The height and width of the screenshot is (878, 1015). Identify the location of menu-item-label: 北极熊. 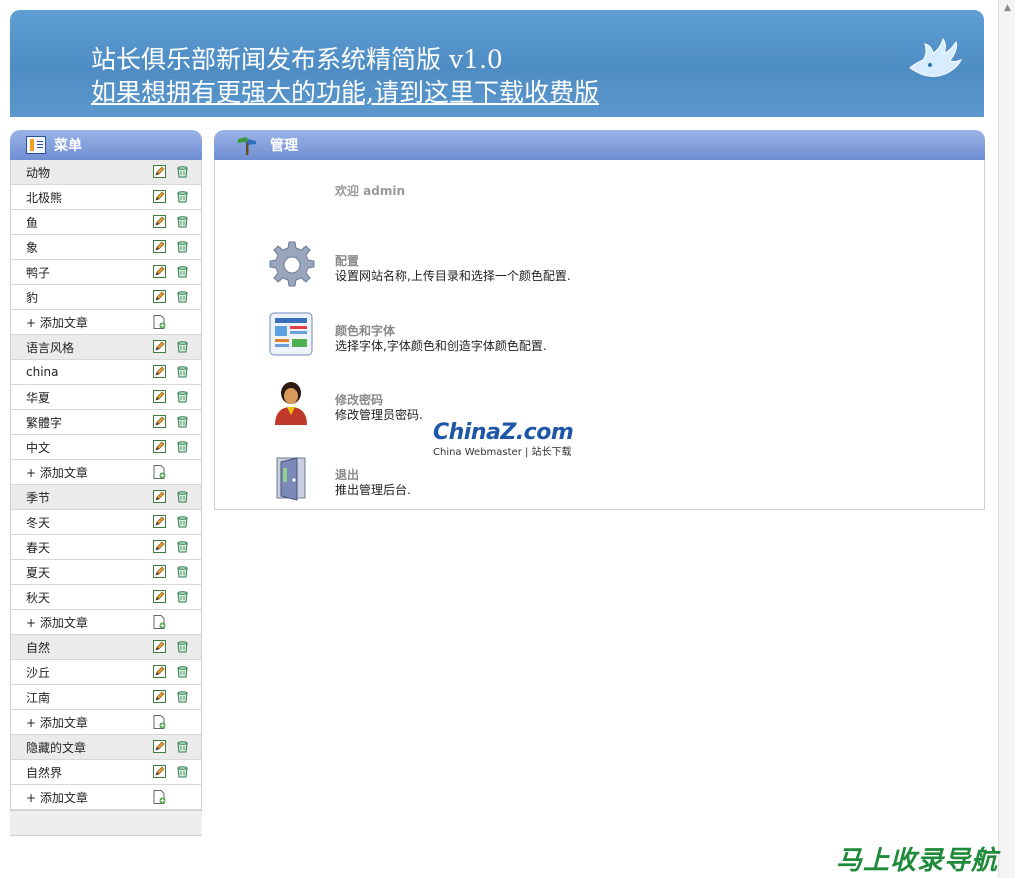
(36, 197).